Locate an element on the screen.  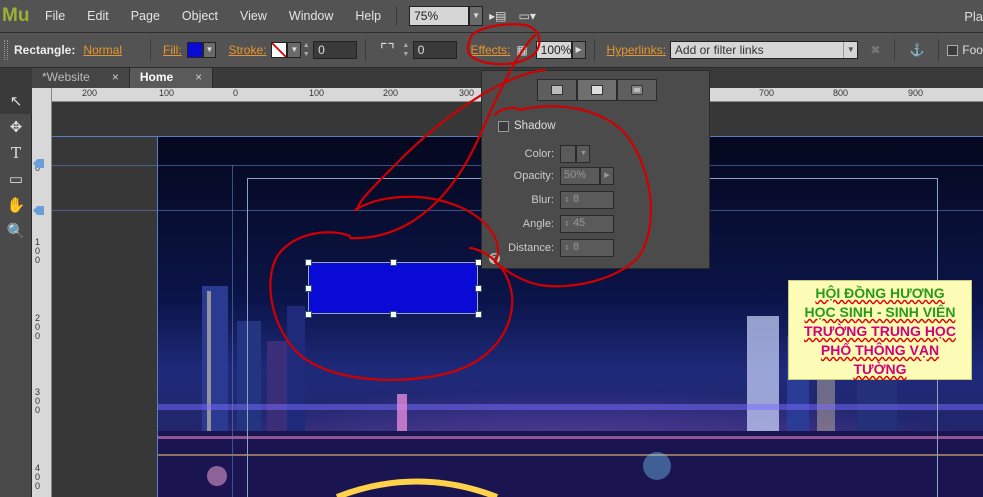
hyperlinks-link: Hyperlinks: is located at coordinates (636, 50).